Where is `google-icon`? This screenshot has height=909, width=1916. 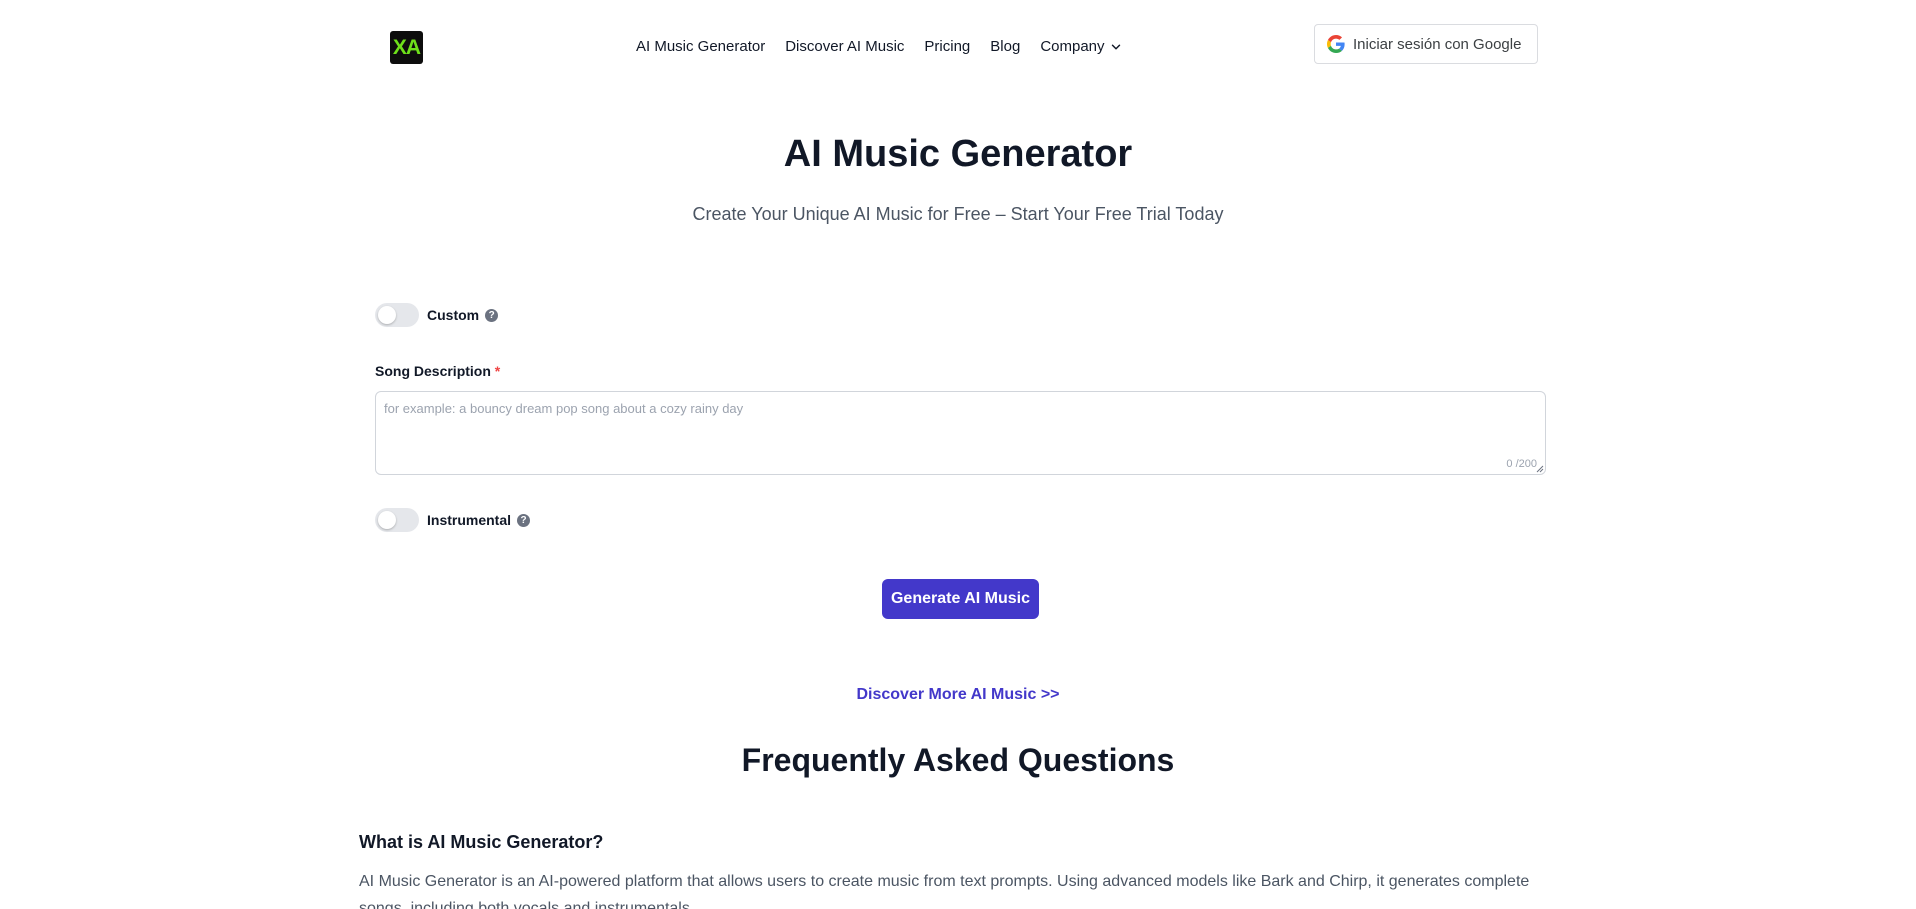
google-icon is located at coordinates (1336, 44).